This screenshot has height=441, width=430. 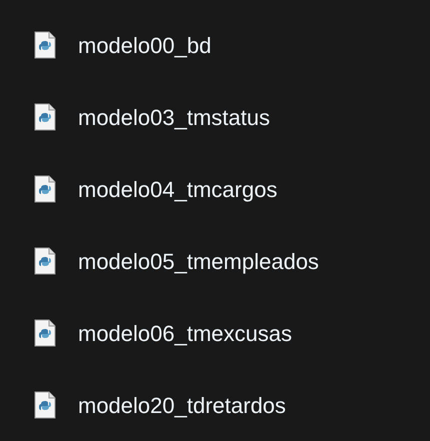 What do you see at coordinates (198, 261) in the screenshot?
I see `file-name: modelo05_tmempleados` at bounding box center [198, 261].